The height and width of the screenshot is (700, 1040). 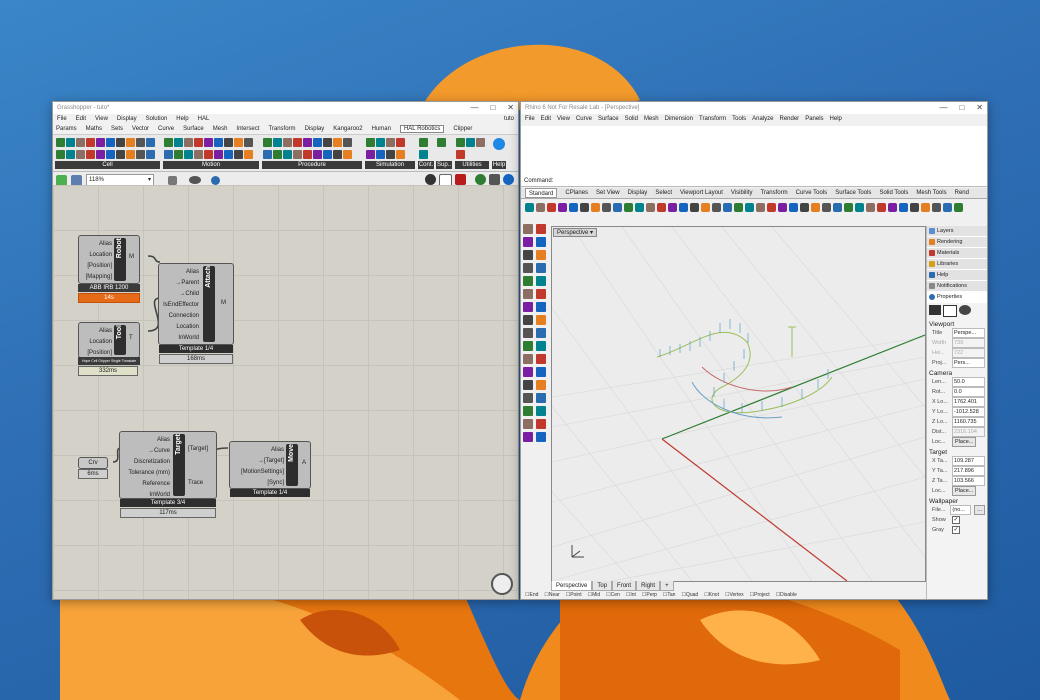 What do you see at coordinates (608, 119) in the screenshot?
I see `menu-surface: Surface` at bounding box center [608, 119].